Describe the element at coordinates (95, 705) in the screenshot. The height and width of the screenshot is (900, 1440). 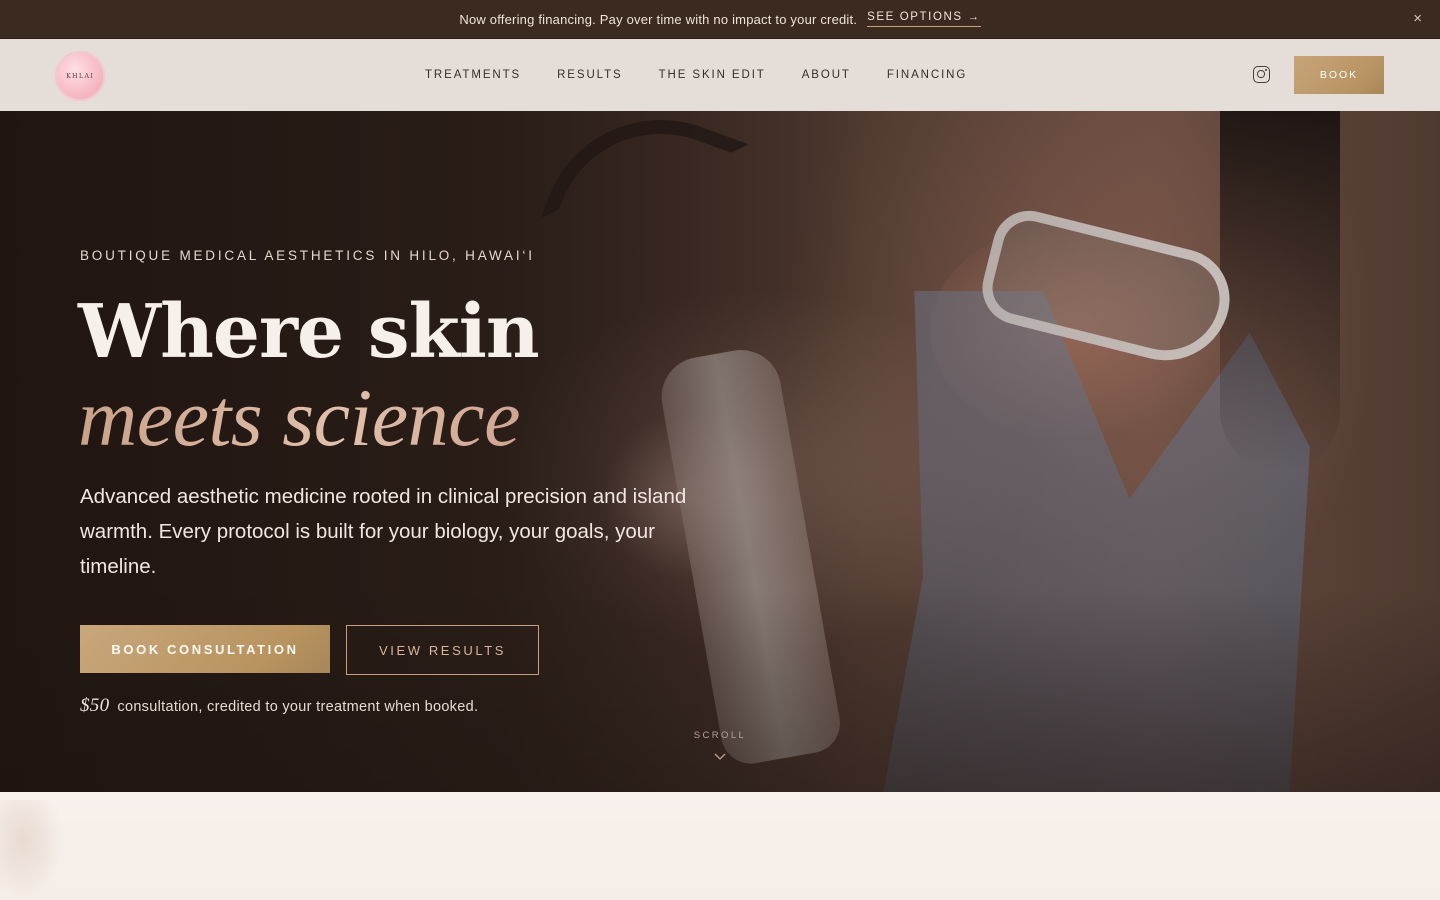
I see `consultation-price: $50` at that location.